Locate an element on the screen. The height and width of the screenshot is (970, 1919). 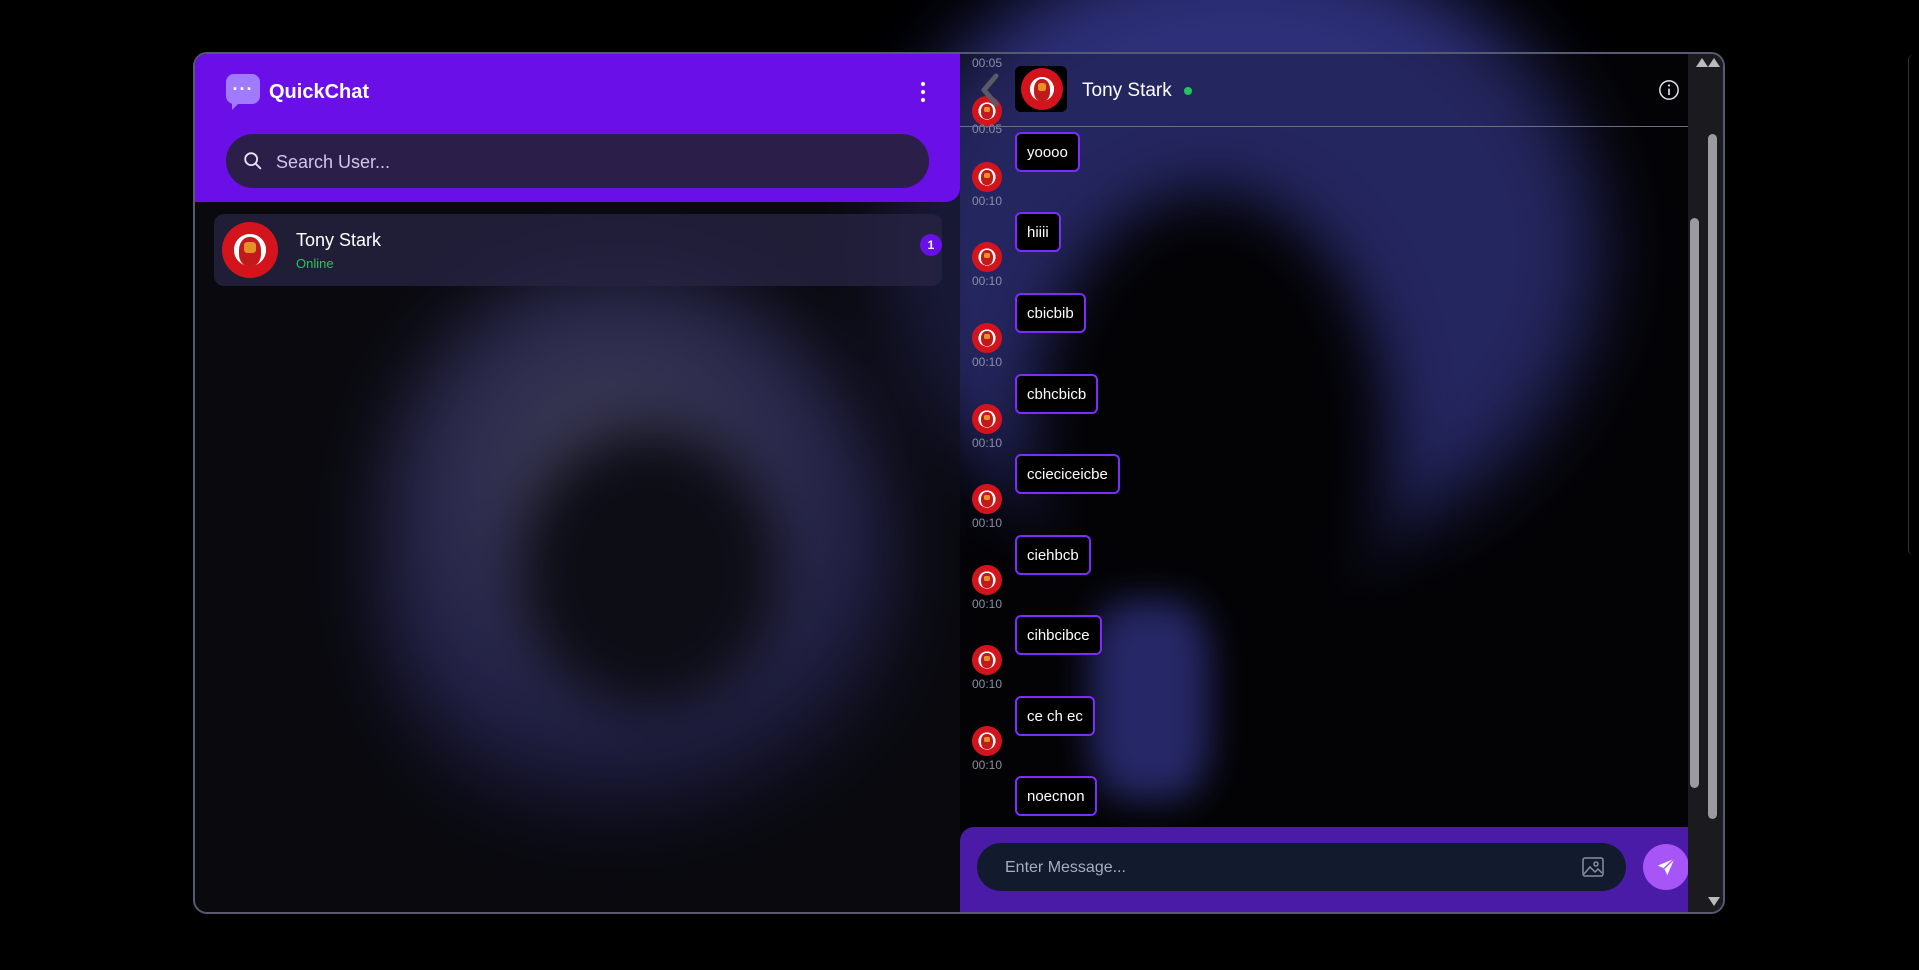
message-item: ciehbcb 00:10 is located at coordinates (1324, 575).